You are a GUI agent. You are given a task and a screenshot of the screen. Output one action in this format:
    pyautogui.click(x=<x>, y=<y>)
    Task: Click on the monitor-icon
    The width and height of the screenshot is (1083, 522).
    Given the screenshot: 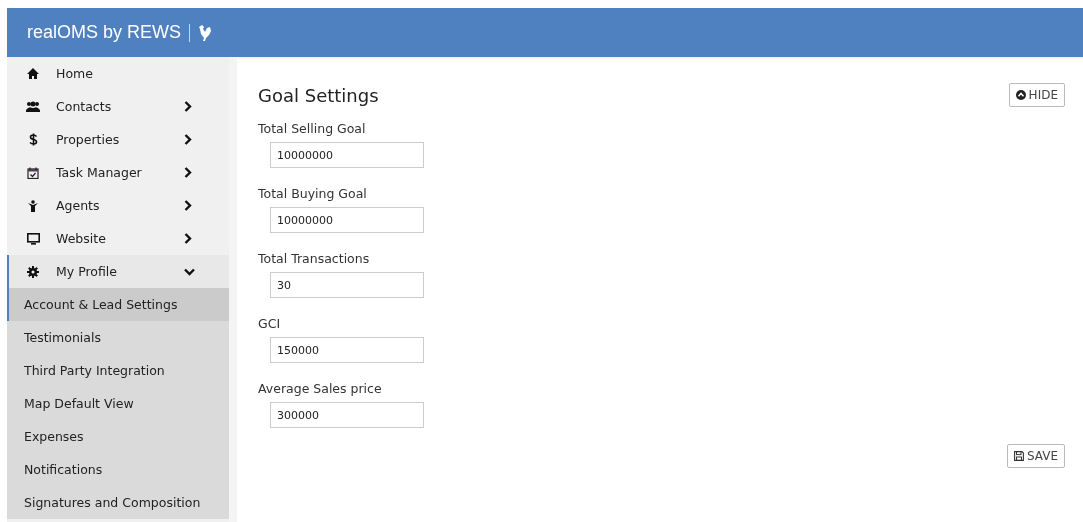 What is the action you would take?
    pyautogui.click(x=33, y=238)
    